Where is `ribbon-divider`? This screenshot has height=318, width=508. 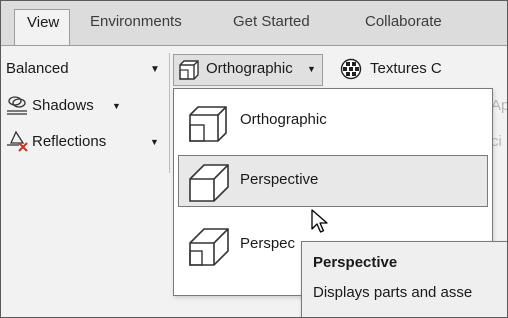 ribbon-divider is located at coordinates (169, 113).